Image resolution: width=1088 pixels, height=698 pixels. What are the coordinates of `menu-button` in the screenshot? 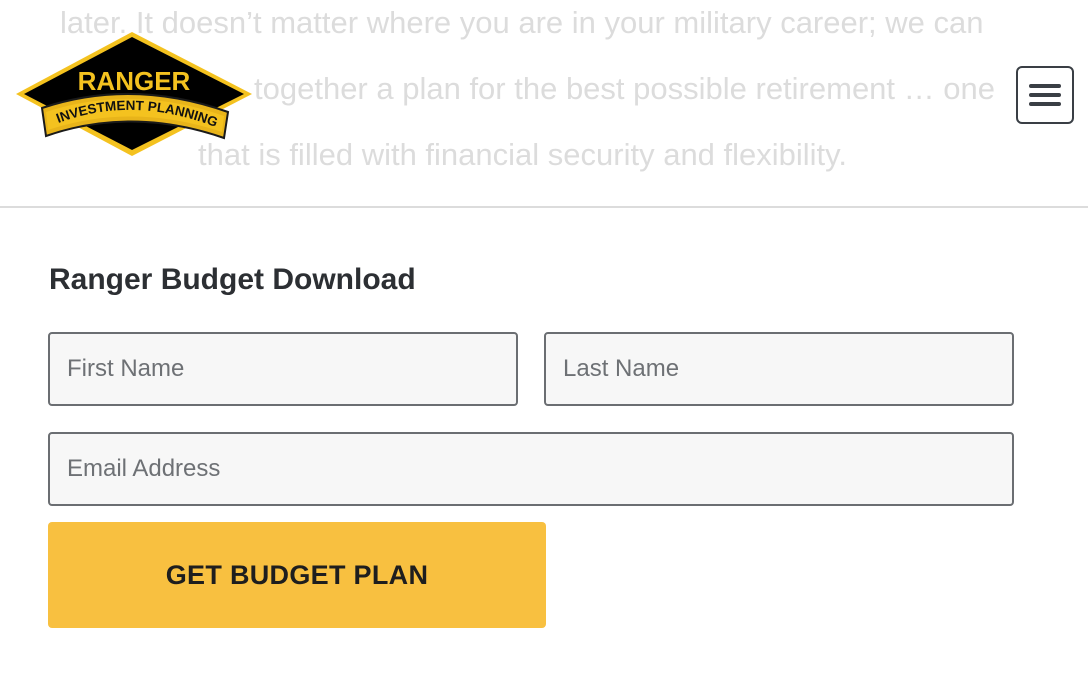 It's located at (1045, 95).